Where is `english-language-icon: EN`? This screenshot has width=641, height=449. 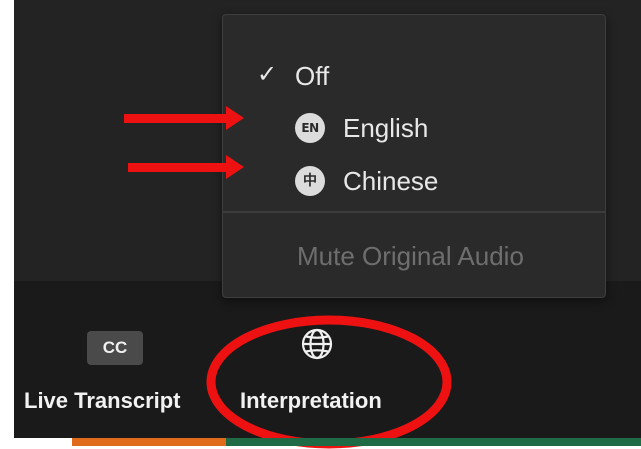
english-language-icon: EN is located at coordinates (310, 128).